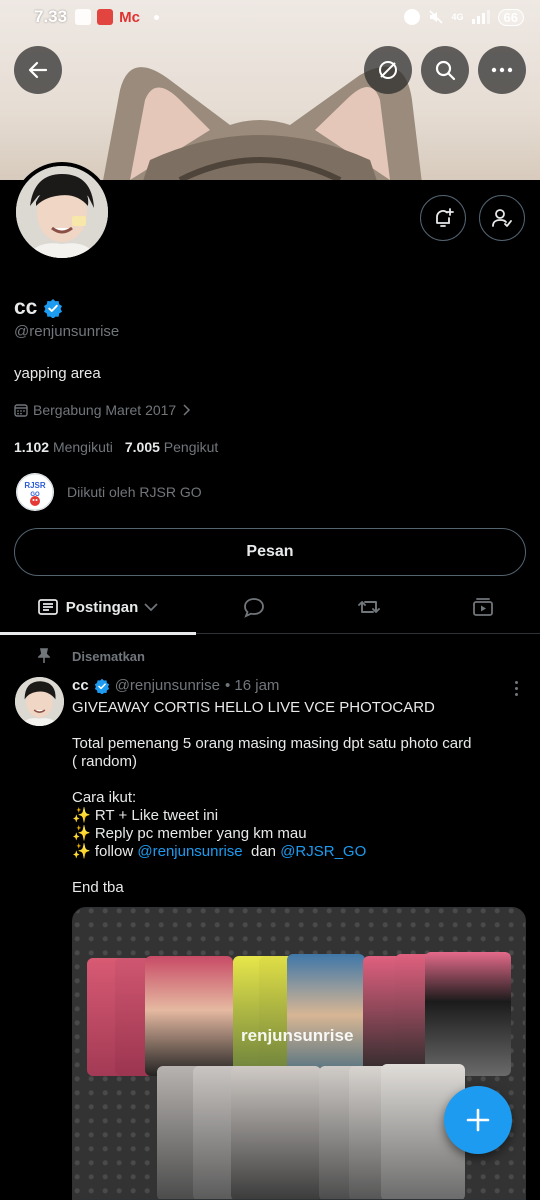 The image size is (540, 1200). I want to click on repost-icon, so click(369, 607).